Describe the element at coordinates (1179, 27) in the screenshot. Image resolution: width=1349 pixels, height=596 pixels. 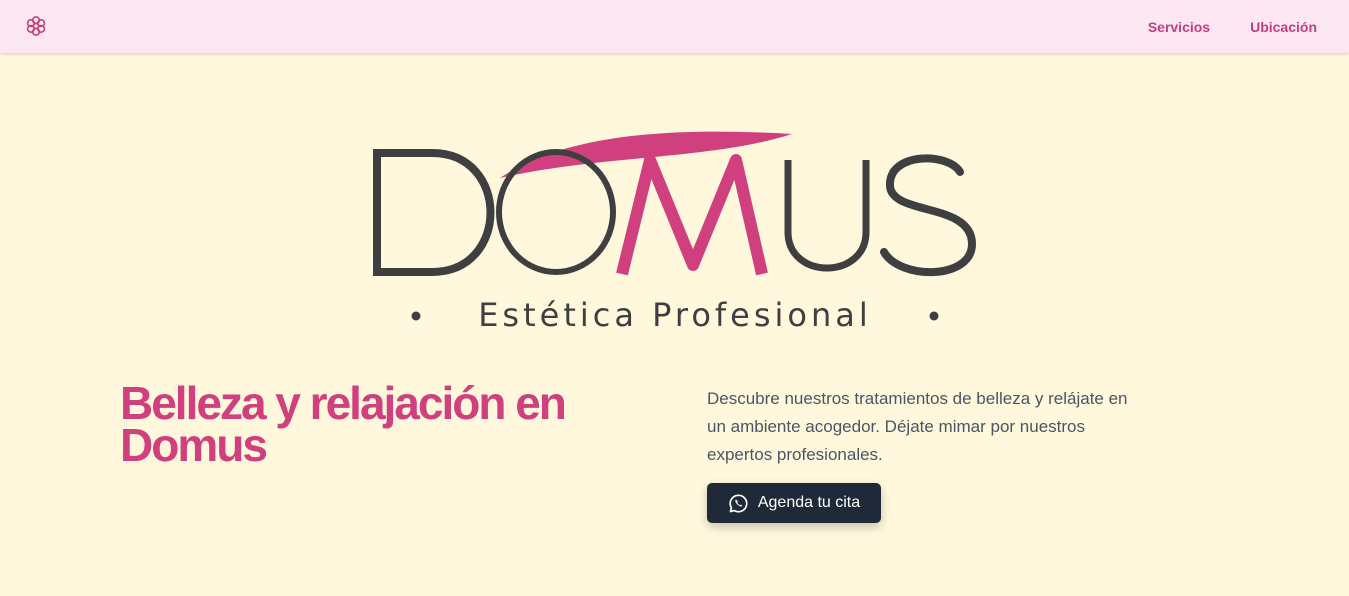
I see `nav-link-servicios: Servicios` at that location.